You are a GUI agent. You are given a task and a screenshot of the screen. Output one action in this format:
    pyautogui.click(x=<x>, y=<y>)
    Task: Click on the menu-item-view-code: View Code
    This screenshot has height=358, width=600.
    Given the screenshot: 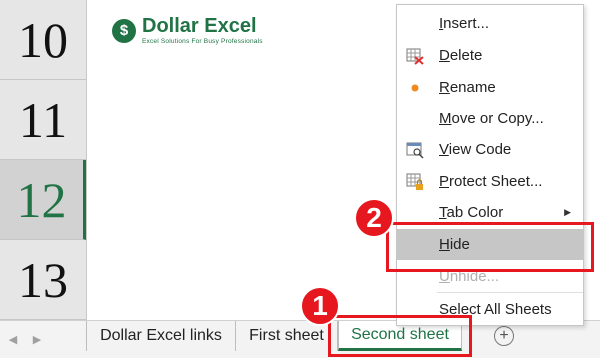 What is the action you would take?
    pyautogui.click(x=490, y=149)
    